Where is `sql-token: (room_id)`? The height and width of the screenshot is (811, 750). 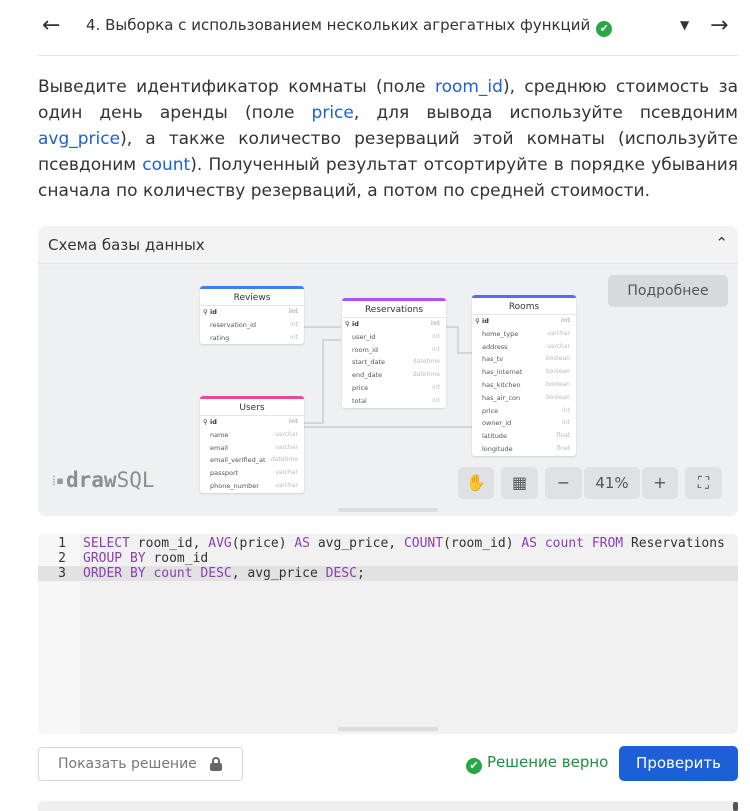 sql-token: (room_id) is located at coordinates (482, 543).